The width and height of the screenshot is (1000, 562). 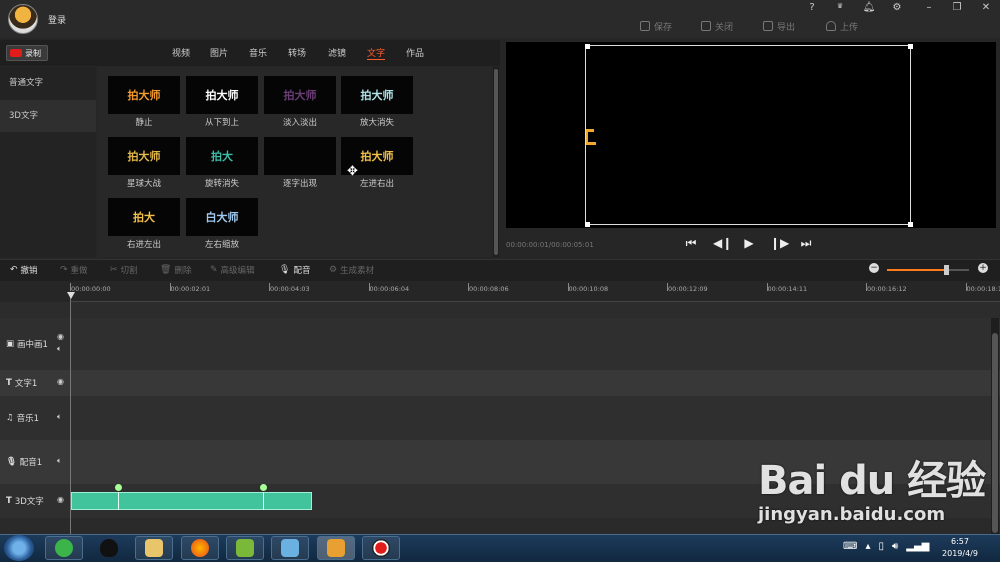 I want to click on effects-scrollbar, so click(x=496, y=162).